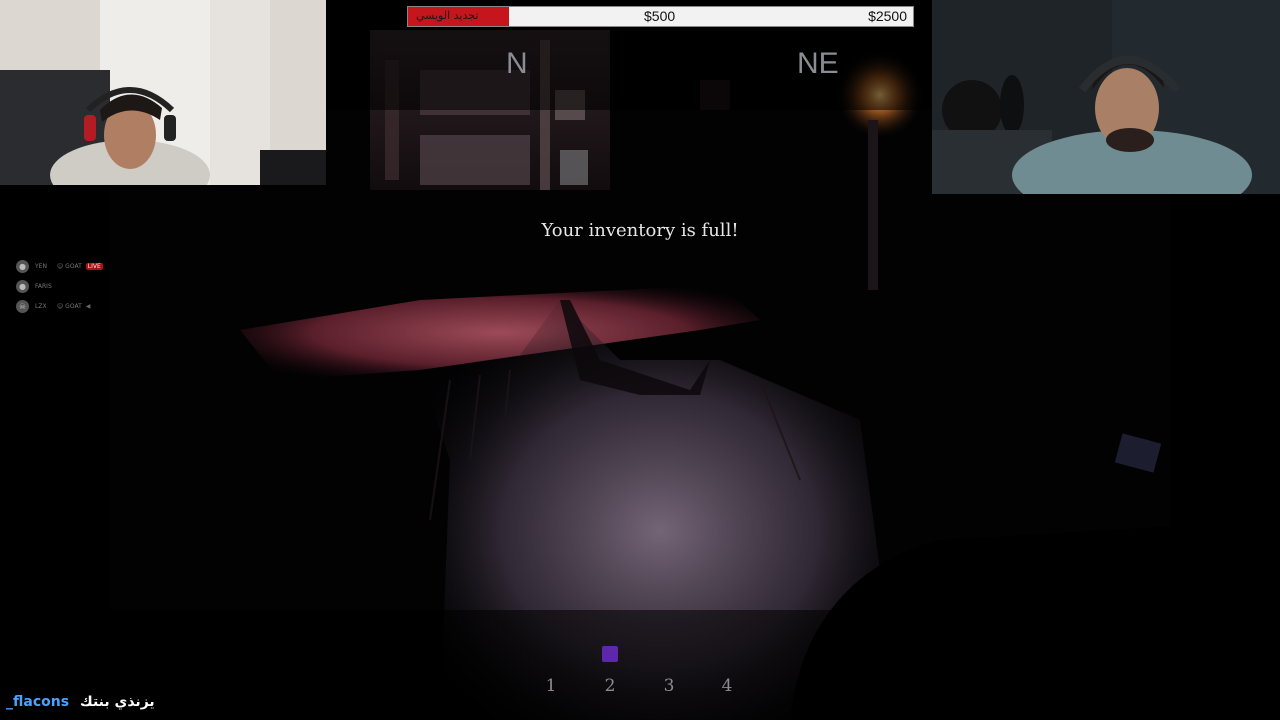 This screenshot has width=1280, height=720. I want to click on player-row: ● FARIS, so click(76, 286).